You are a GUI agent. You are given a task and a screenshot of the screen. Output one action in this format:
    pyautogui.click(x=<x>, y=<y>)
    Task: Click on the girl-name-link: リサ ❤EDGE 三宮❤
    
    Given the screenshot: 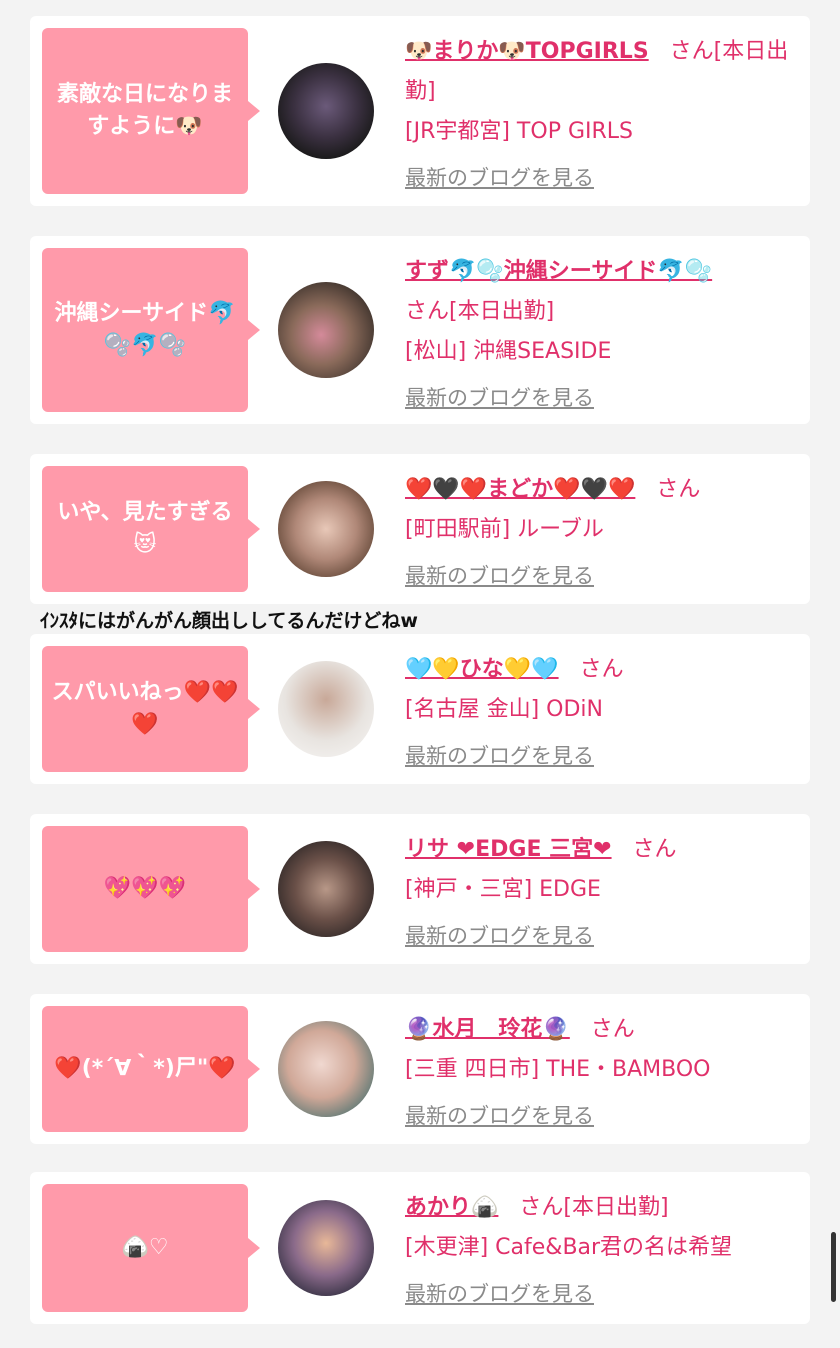 What is the action you would take?
    pyautogui.click(x=508, y=849)
    